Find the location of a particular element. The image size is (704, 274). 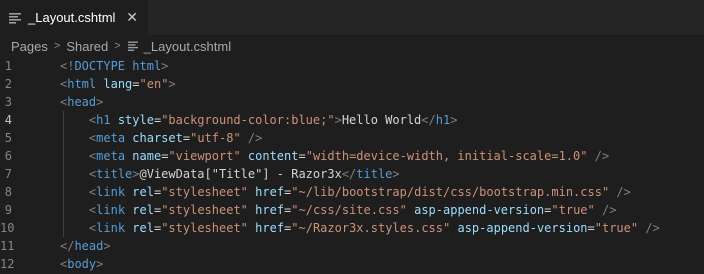

line-number: 1 is located at coordinates (8, 66).